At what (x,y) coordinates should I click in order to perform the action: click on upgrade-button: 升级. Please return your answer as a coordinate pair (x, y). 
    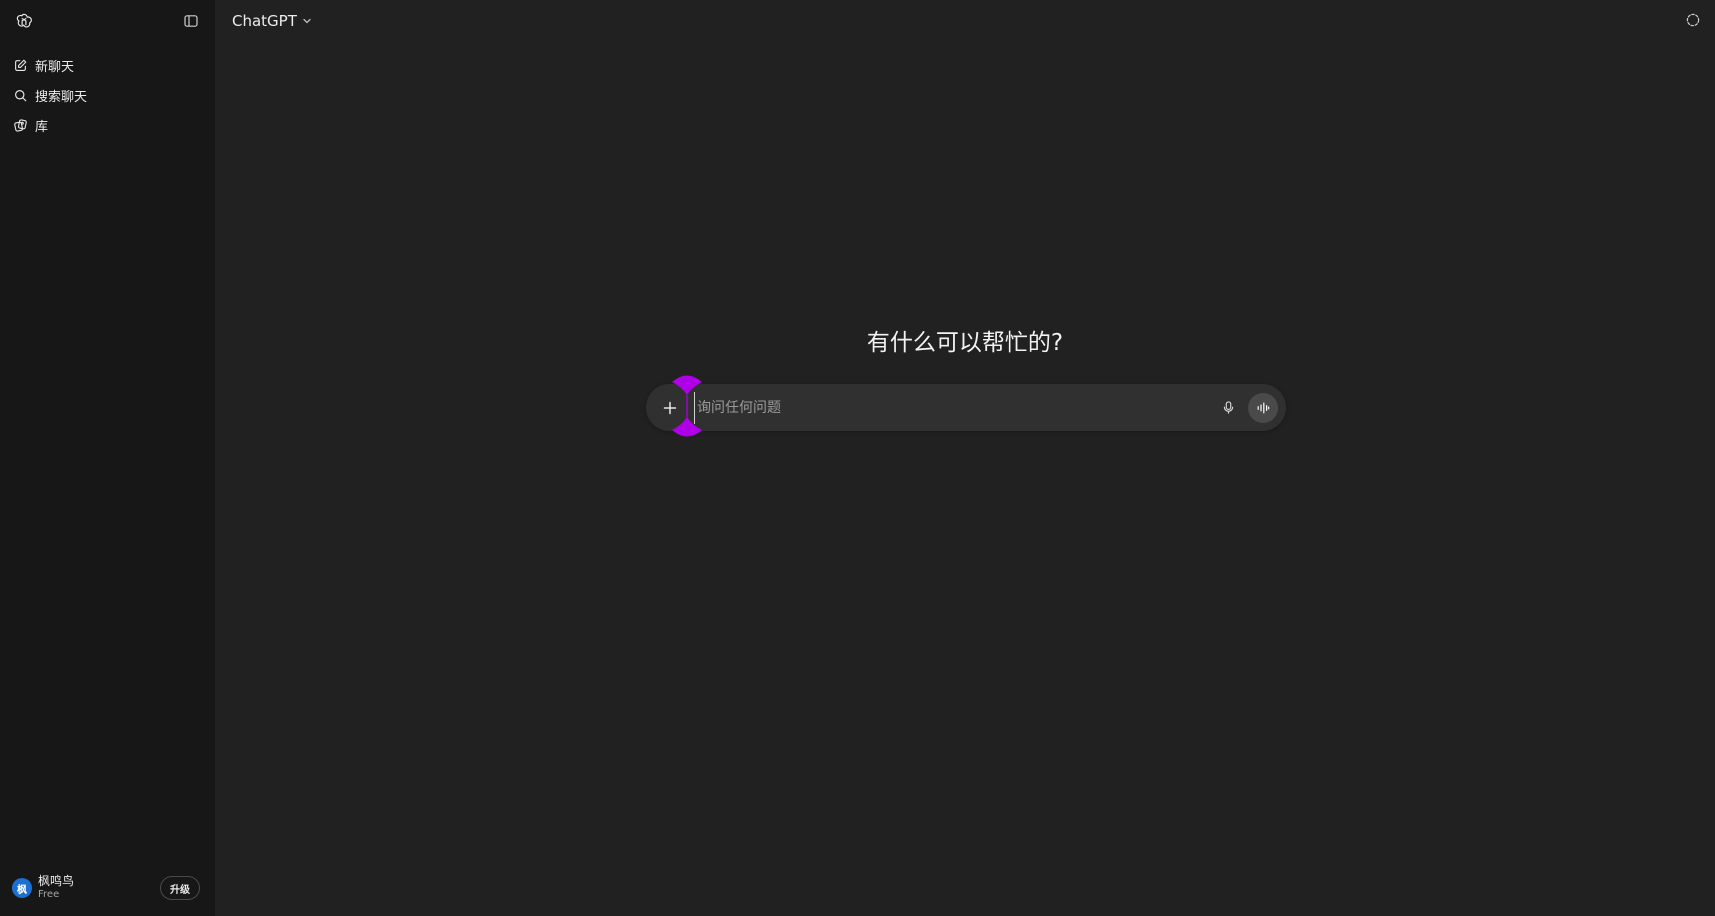
    Looking at the image, I should click on (180, 888).